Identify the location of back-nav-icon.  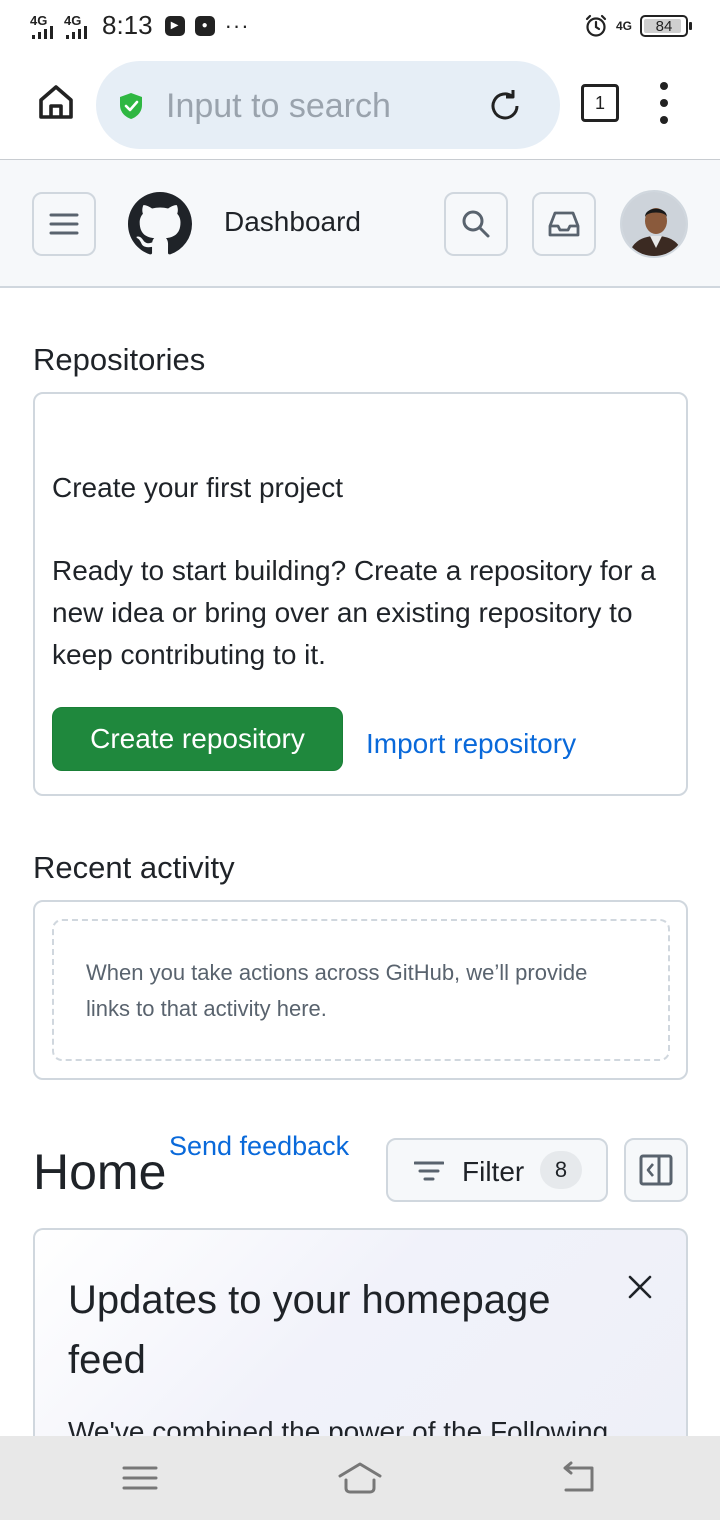
(578, 1478).